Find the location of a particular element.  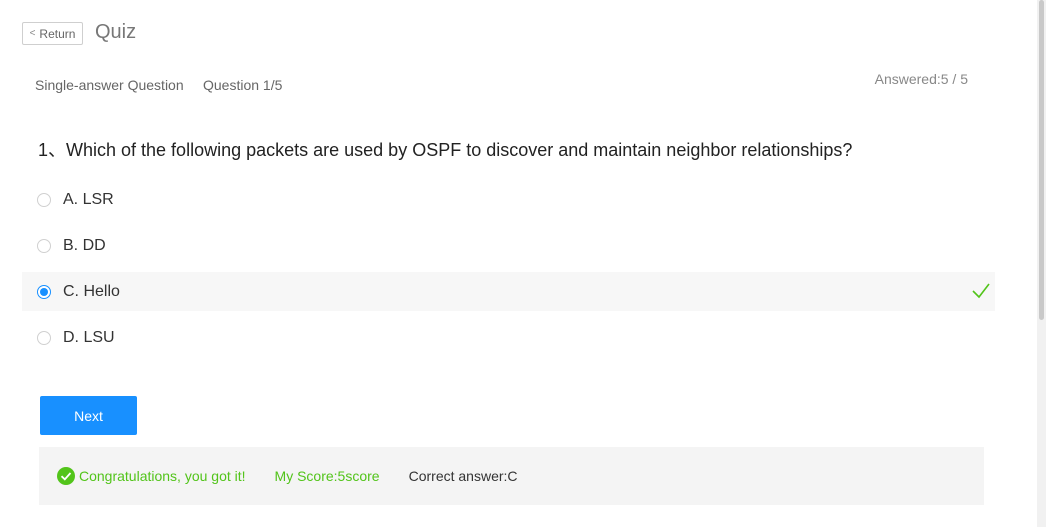

return-button: < Return is located at coordinates (52, 33).